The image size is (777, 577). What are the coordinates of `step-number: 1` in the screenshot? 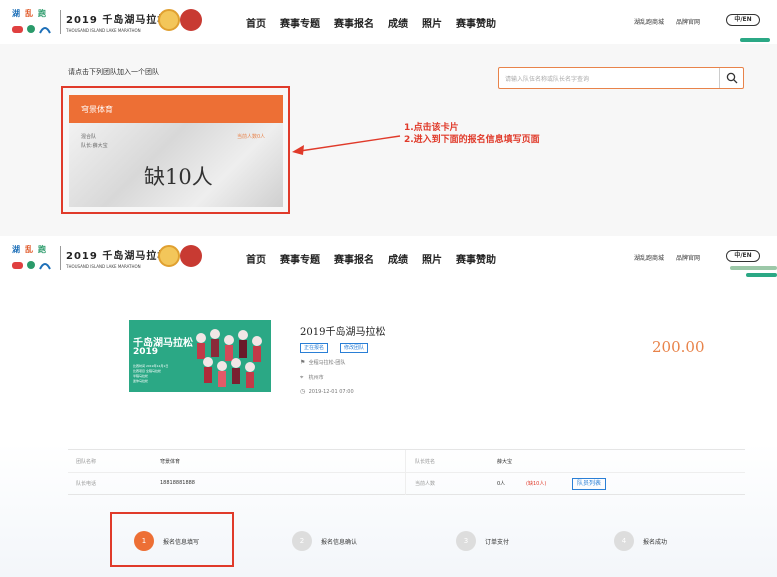 It's located at (144, 541).